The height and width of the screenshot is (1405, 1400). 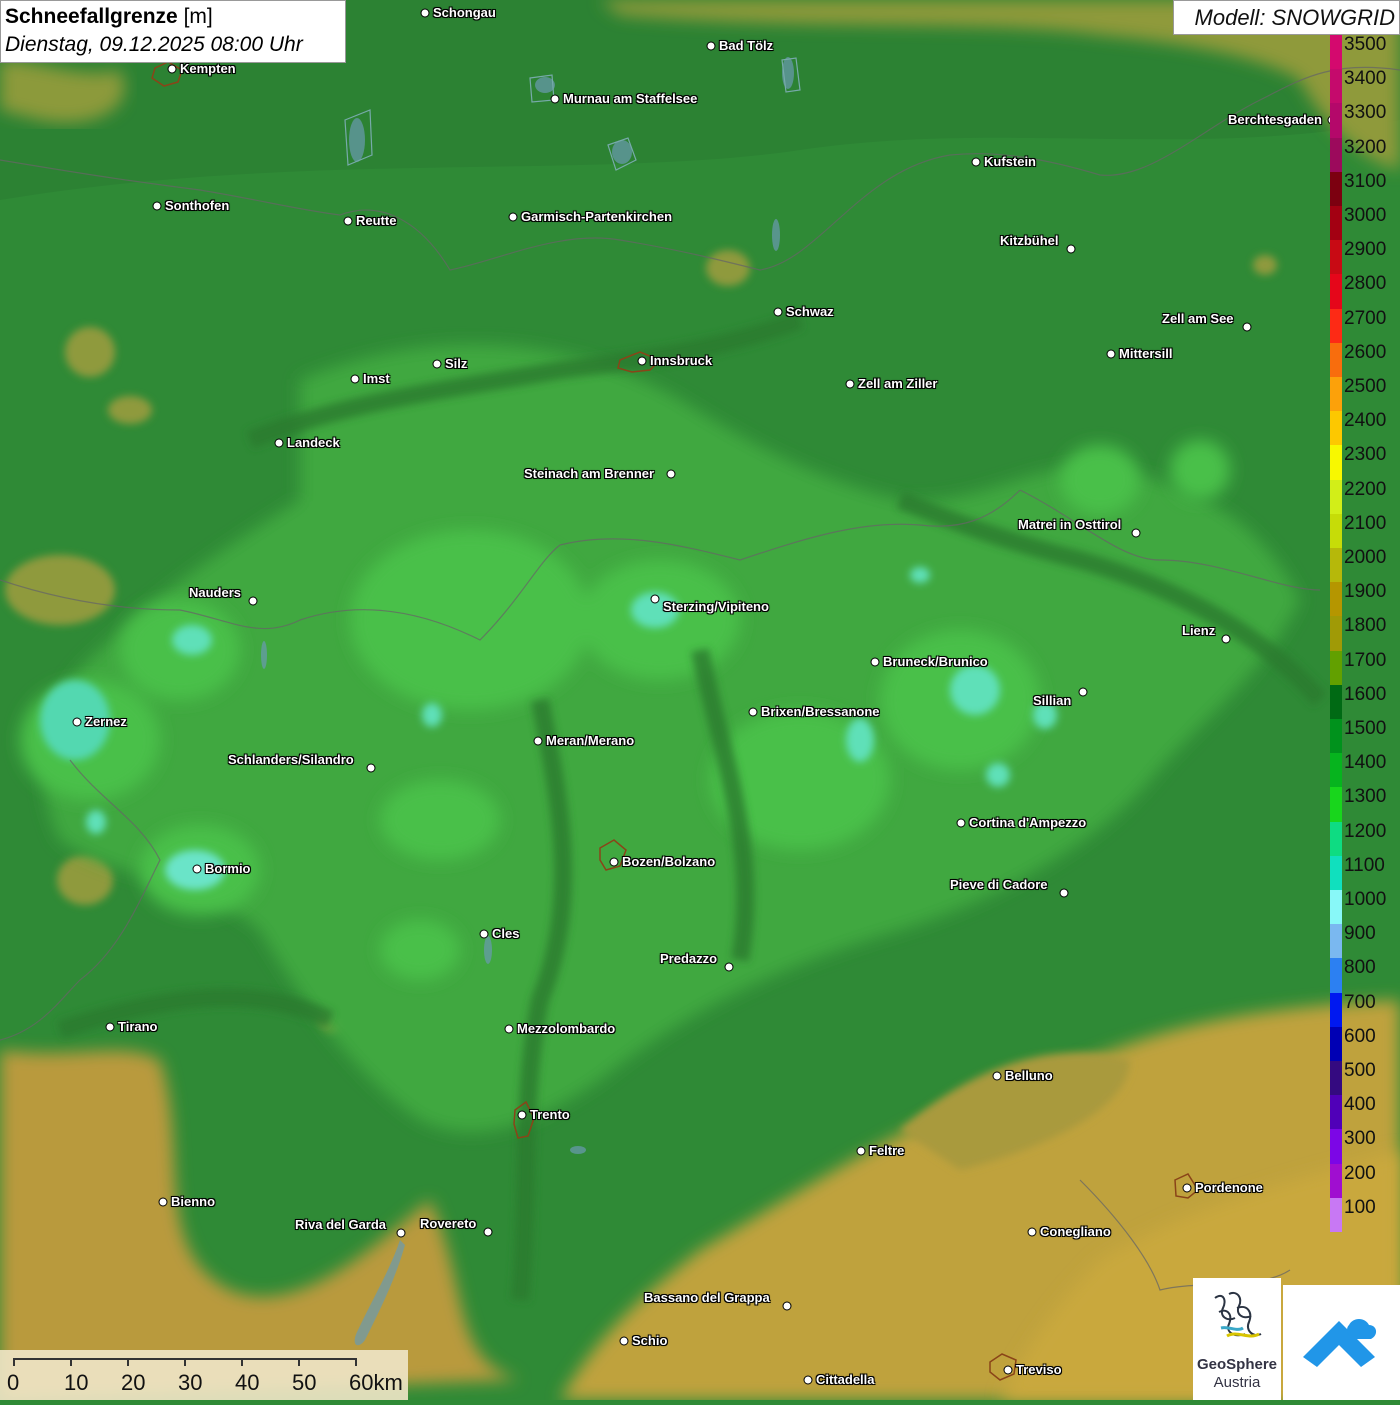 I want to click on city-label: Rovereto, so click(x=448, y=1223).